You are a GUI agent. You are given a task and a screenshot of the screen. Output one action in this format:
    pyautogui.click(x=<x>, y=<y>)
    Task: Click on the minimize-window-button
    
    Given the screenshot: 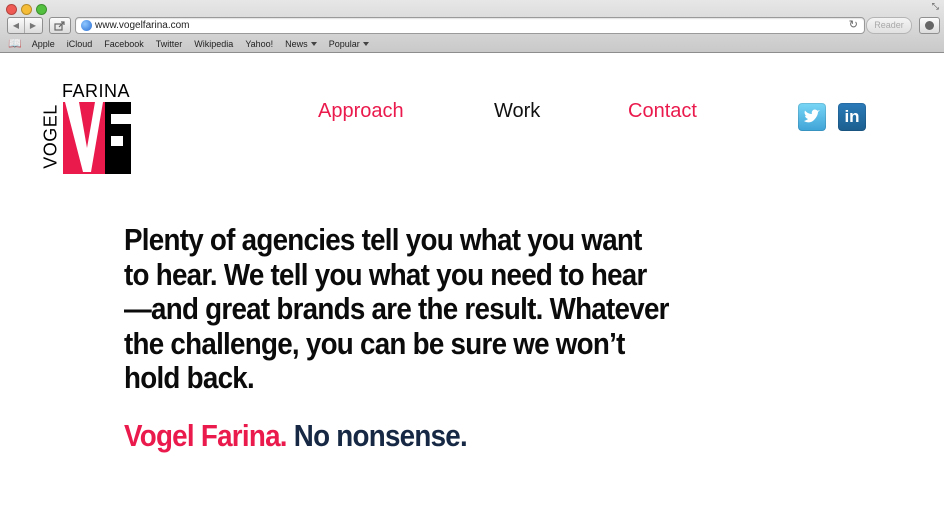 What is the action you would take?
    pyautogui.click(x=26, y=9)
    